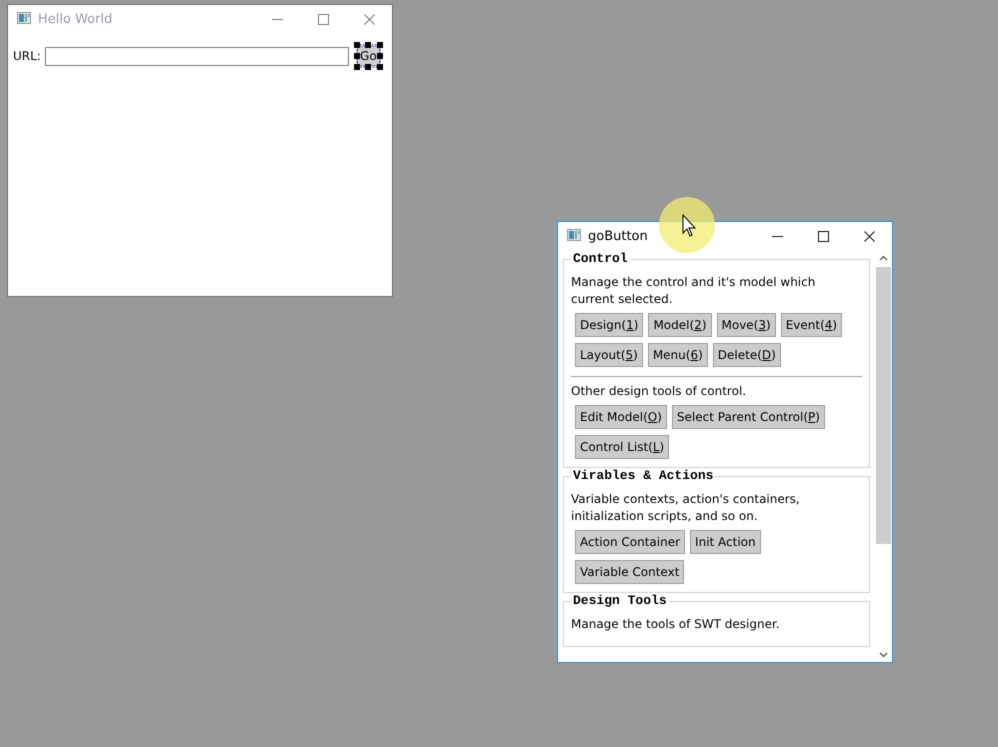 The width and height of the screenshot is (998, 747). Describe the element at coordinates (629, 572) in the screenshot. I see `action-button: Variable Context` at that location.